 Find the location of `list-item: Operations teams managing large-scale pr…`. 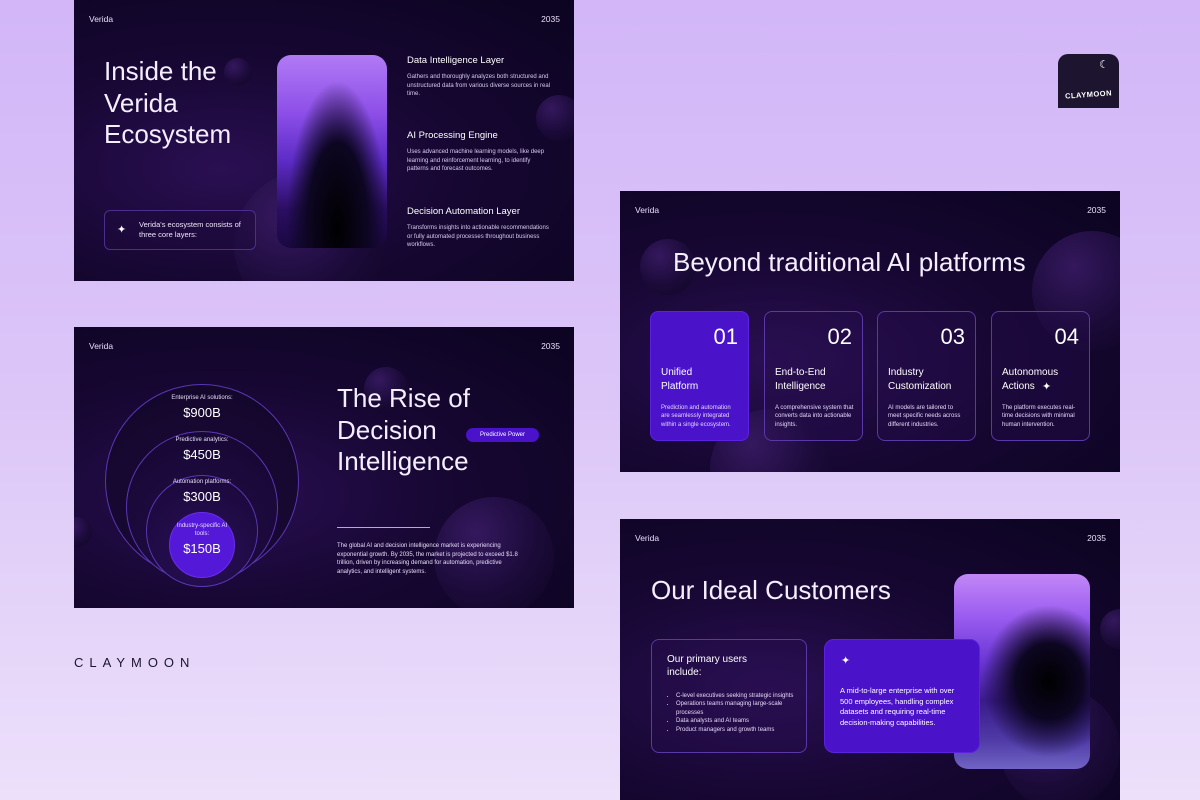

list-item: Operations teams managing large-scale pr… is located at coordinates (736, 708).